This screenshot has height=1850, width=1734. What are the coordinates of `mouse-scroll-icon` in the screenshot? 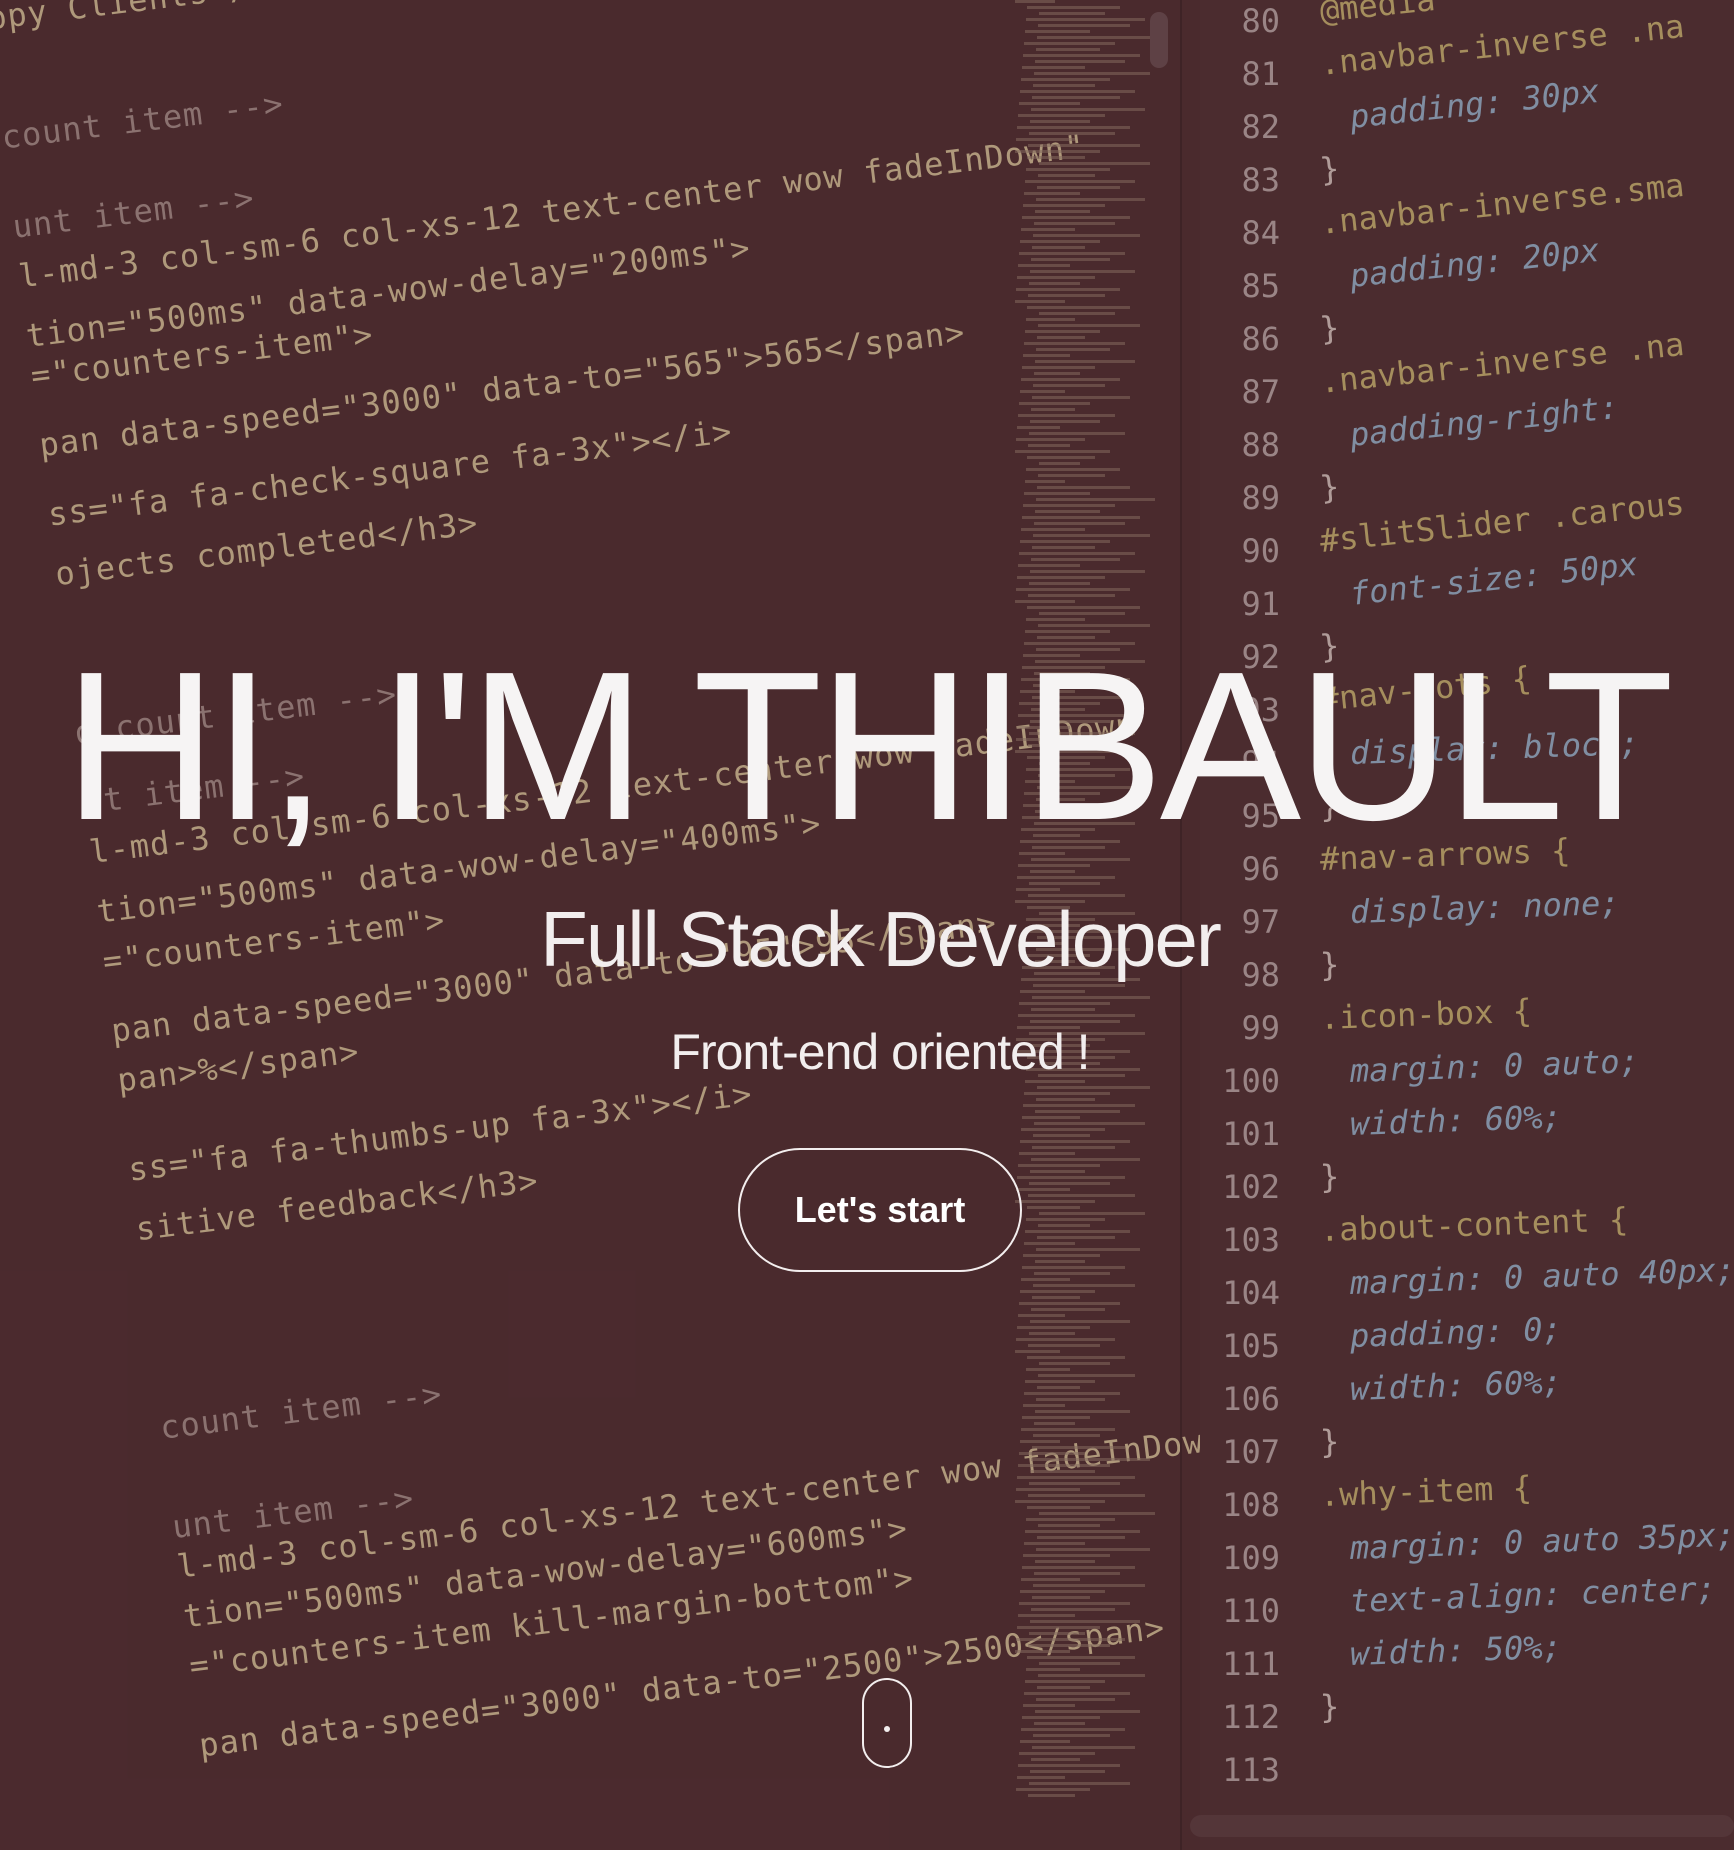 It's located at (887, 1723).